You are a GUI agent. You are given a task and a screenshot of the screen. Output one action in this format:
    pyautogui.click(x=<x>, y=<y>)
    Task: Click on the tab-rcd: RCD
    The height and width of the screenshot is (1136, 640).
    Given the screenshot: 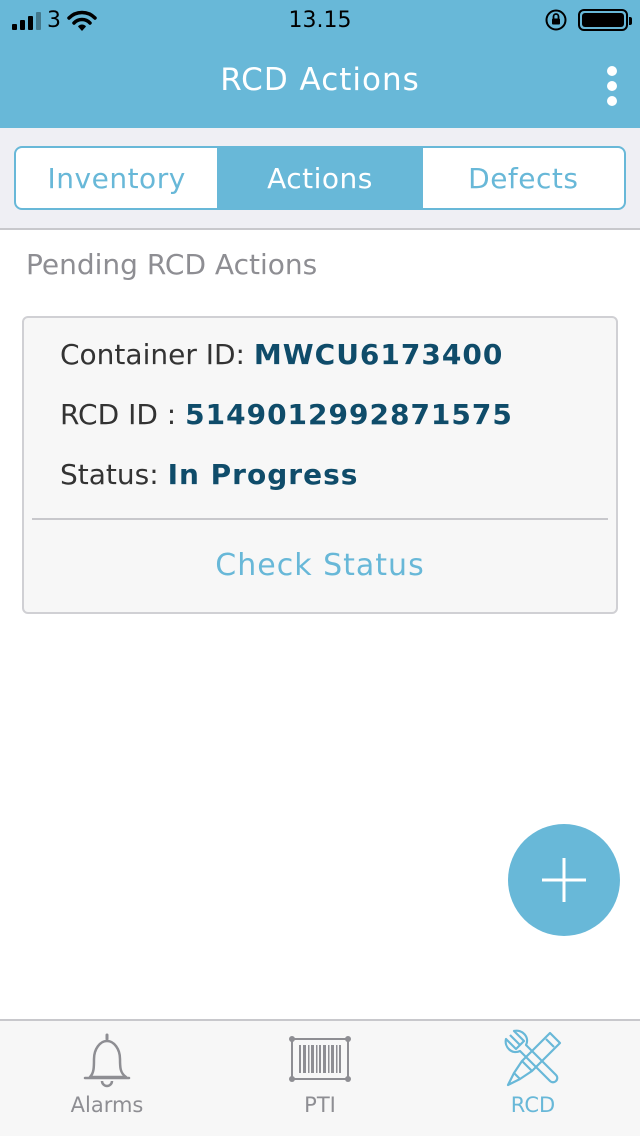 What is the action you would take?
    pyautogui.click(x=533, y=1078)
    